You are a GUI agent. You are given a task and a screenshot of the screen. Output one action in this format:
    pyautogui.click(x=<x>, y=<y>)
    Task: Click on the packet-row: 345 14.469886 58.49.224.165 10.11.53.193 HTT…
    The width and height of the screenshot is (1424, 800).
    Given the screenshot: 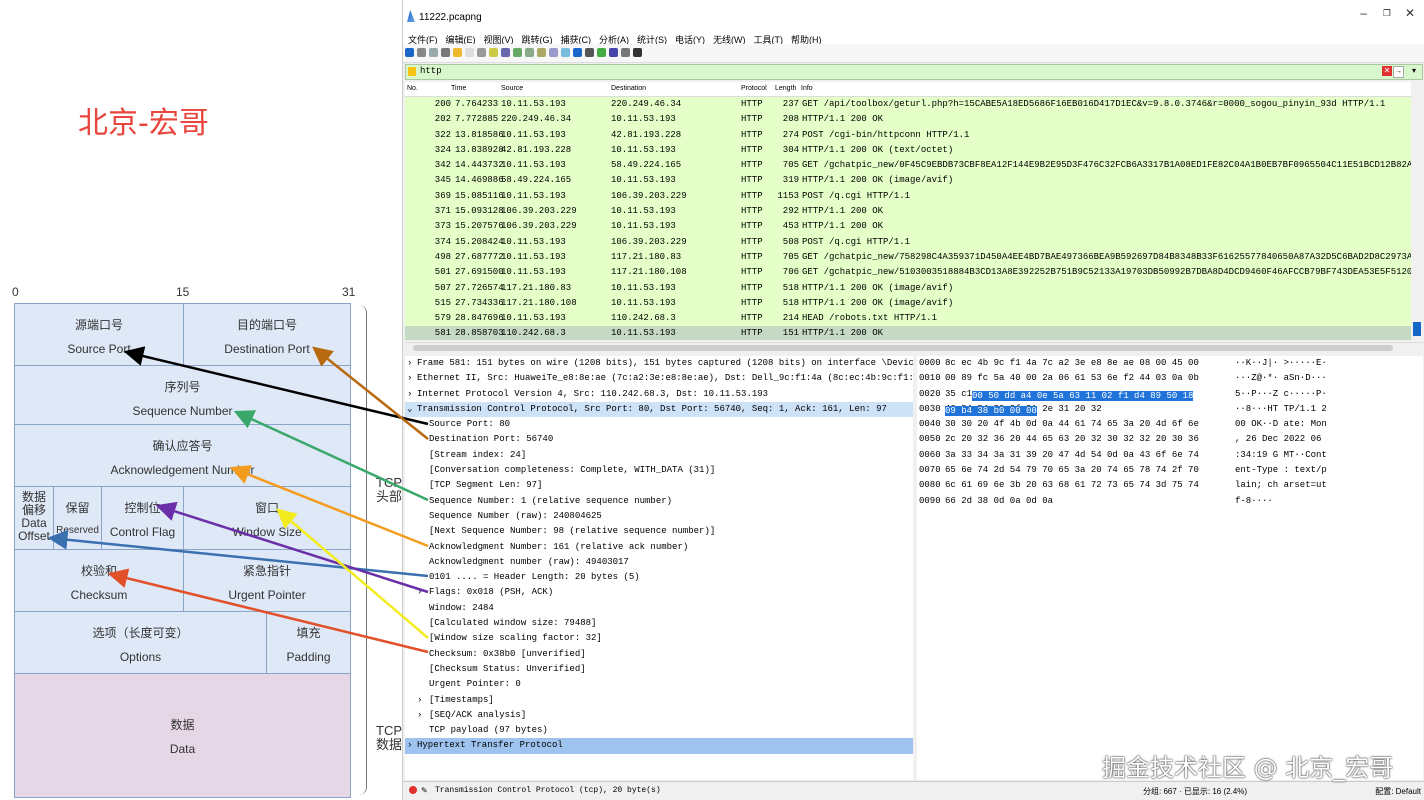 What is the action you would take?
    pyautogui.click(x=908, y=181)
    